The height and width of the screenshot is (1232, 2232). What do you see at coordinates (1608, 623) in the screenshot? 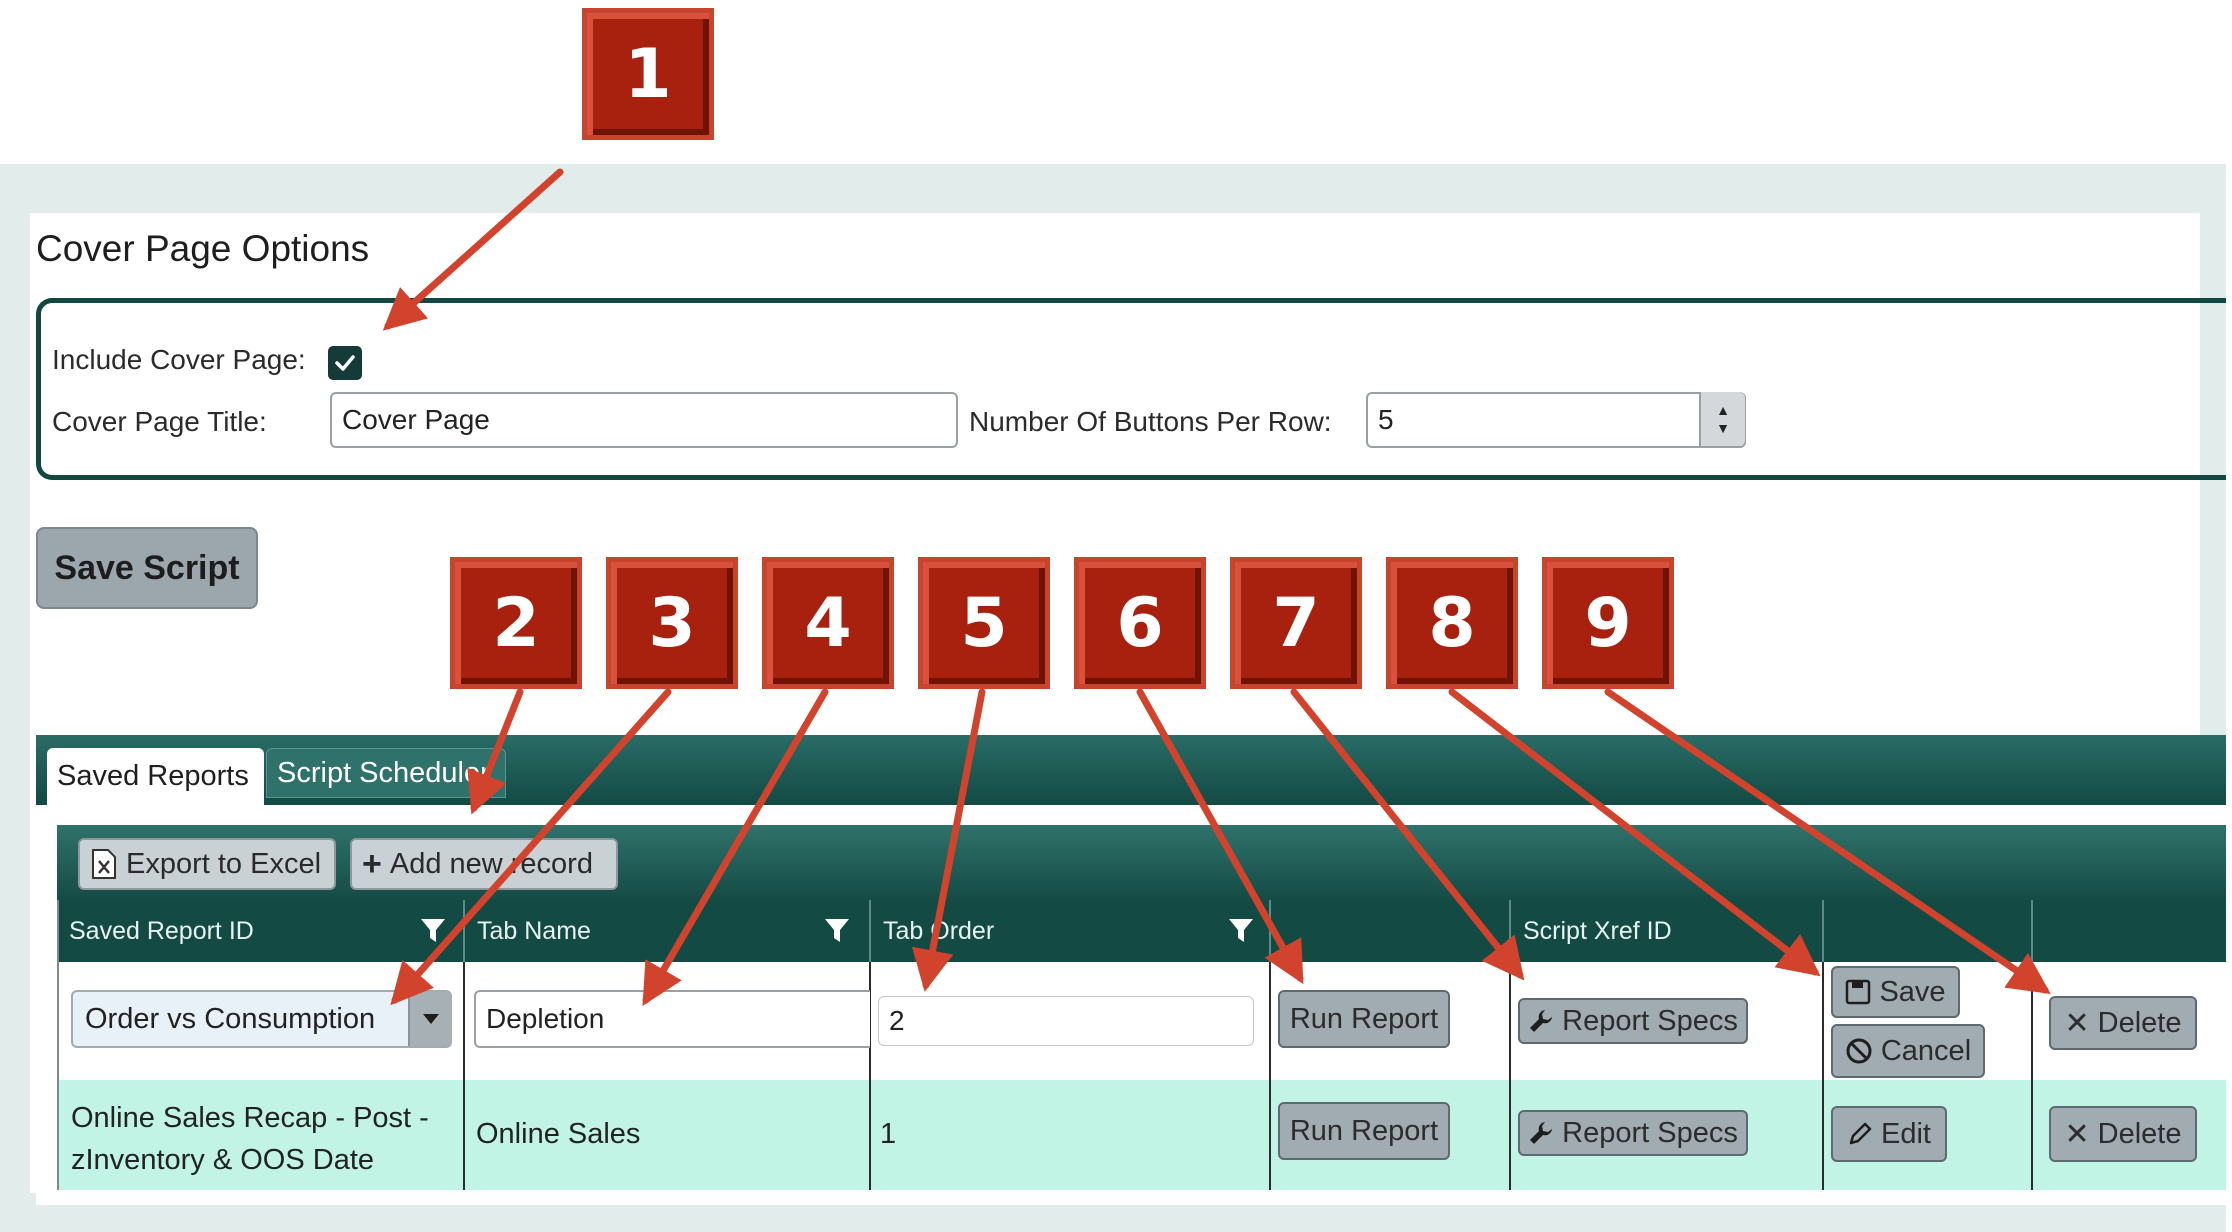
I see `callout-badge: 9` at bounding box center [1608, 623].